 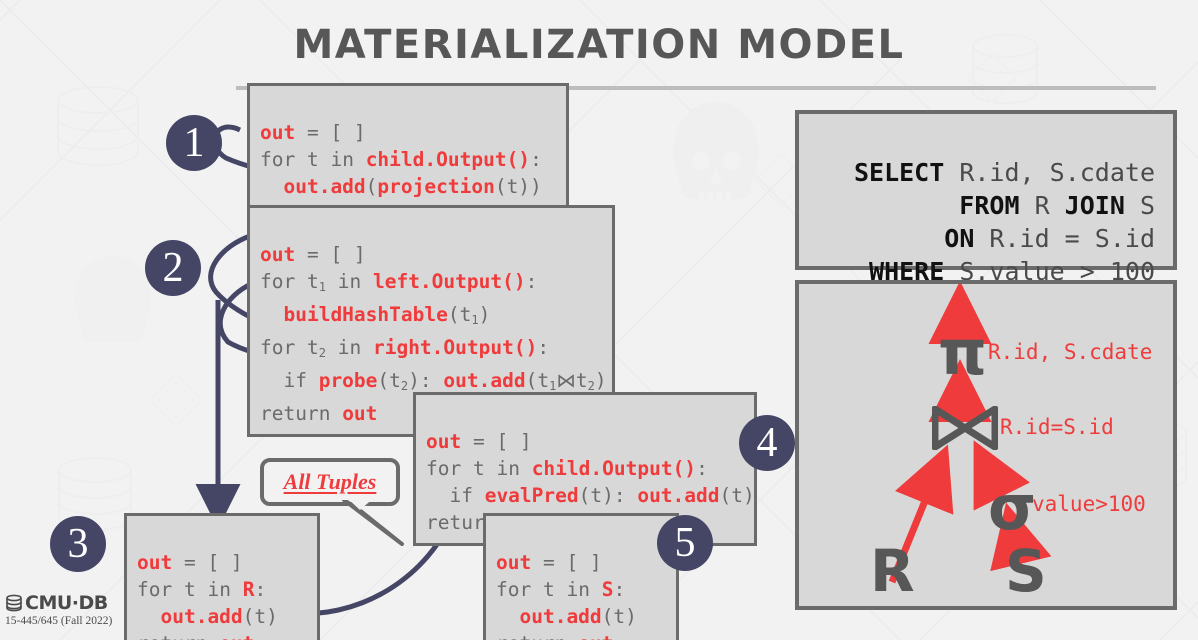 I want to click on sql-text: R.id = S.id, so click(x=1064, y=238).